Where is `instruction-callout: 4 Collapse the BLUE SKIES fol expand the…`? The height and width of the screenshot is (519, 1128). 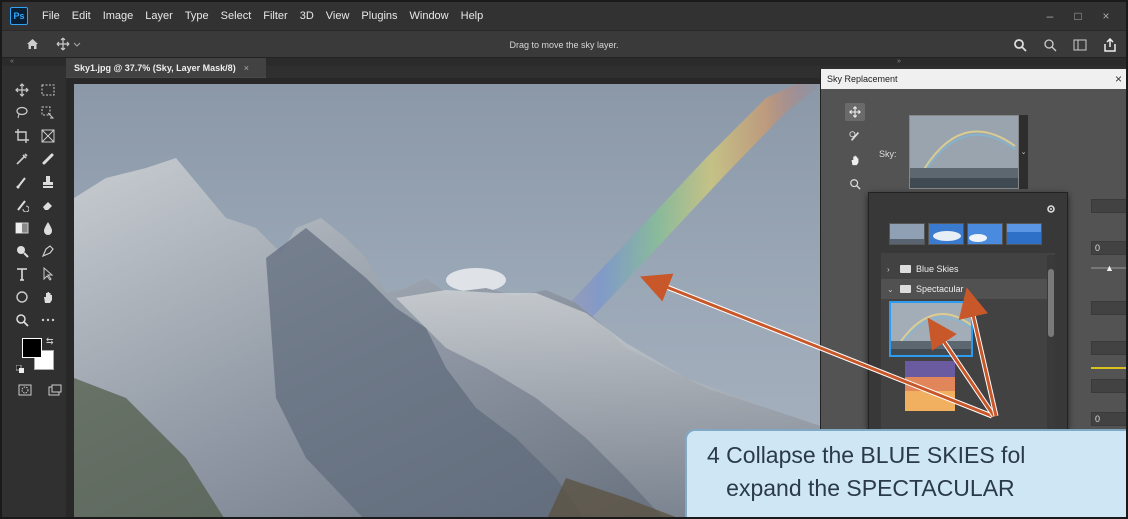
instruction-callout: 4 Collapse the BLUE SKIES fol expand the… is located at coordinates (905, 473).